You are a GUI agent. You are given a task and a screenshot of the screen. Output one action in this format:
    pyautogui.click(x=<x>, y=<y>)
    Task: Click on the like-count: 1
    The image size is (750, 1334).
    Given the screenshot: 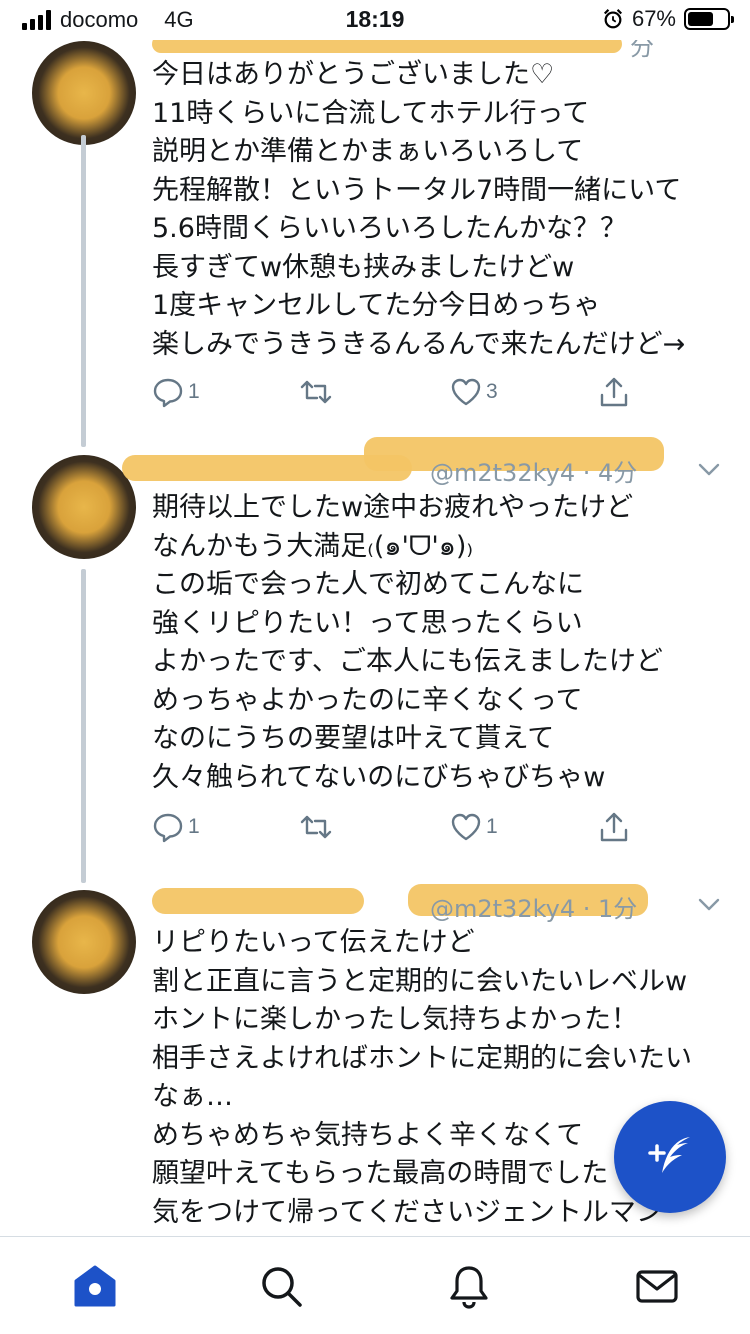 What is the action you would take?
    pyautogui.click(x=492, y=826)
    